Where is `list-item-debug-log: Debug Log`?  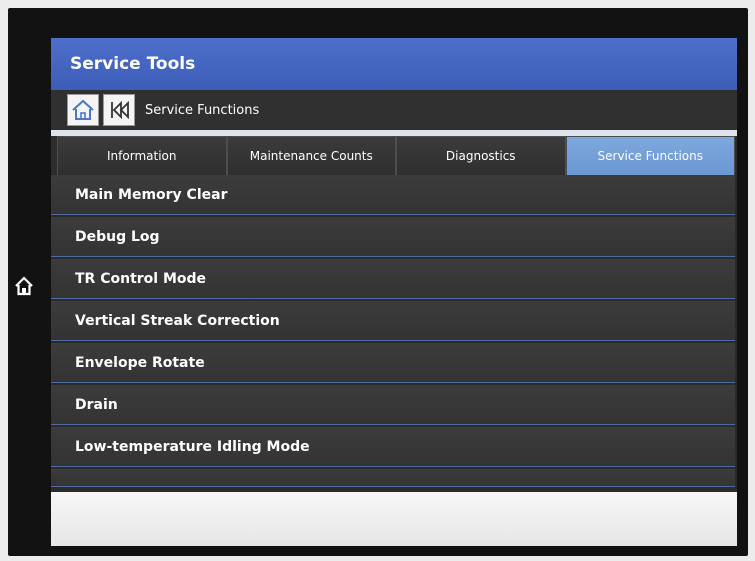 list-item-debug-log: Debug Log is located at coordinates (393, 237).